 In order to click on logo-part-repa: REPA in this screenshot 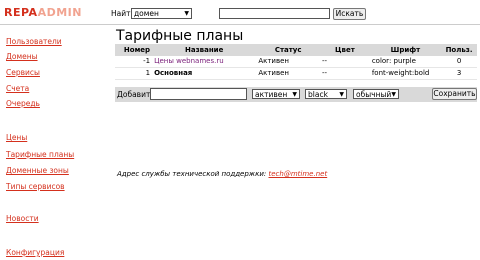, I will do `click(21, 12)`.